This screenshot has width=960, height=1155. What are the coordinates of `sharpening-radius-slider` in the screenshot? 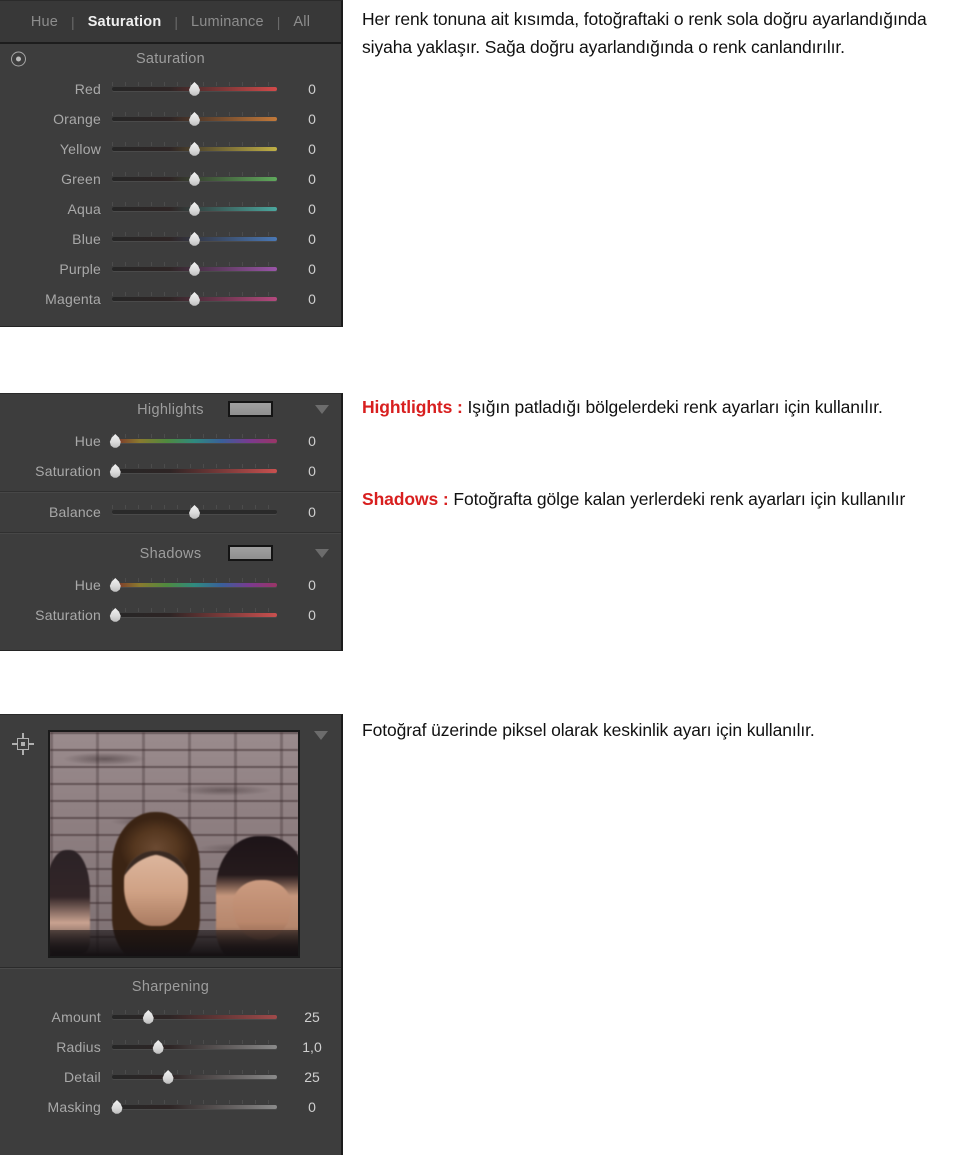 It's located at (194, 1047).